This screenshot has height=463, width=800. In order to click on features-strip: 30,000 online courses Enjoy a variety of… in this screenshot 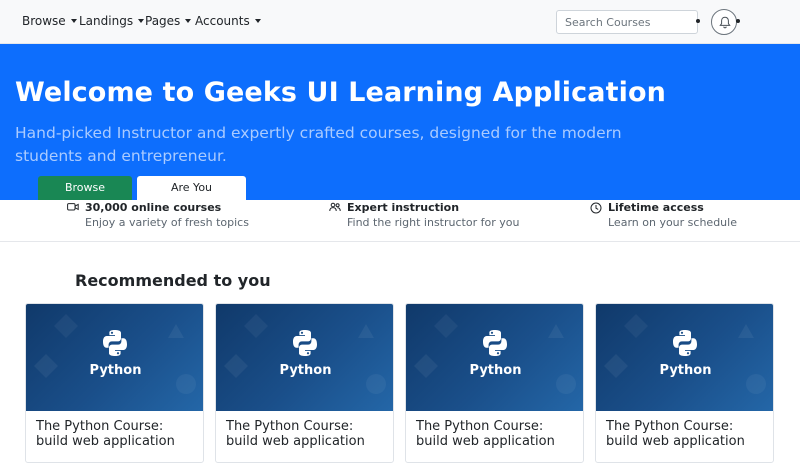, I will do `click(400, 221)`.